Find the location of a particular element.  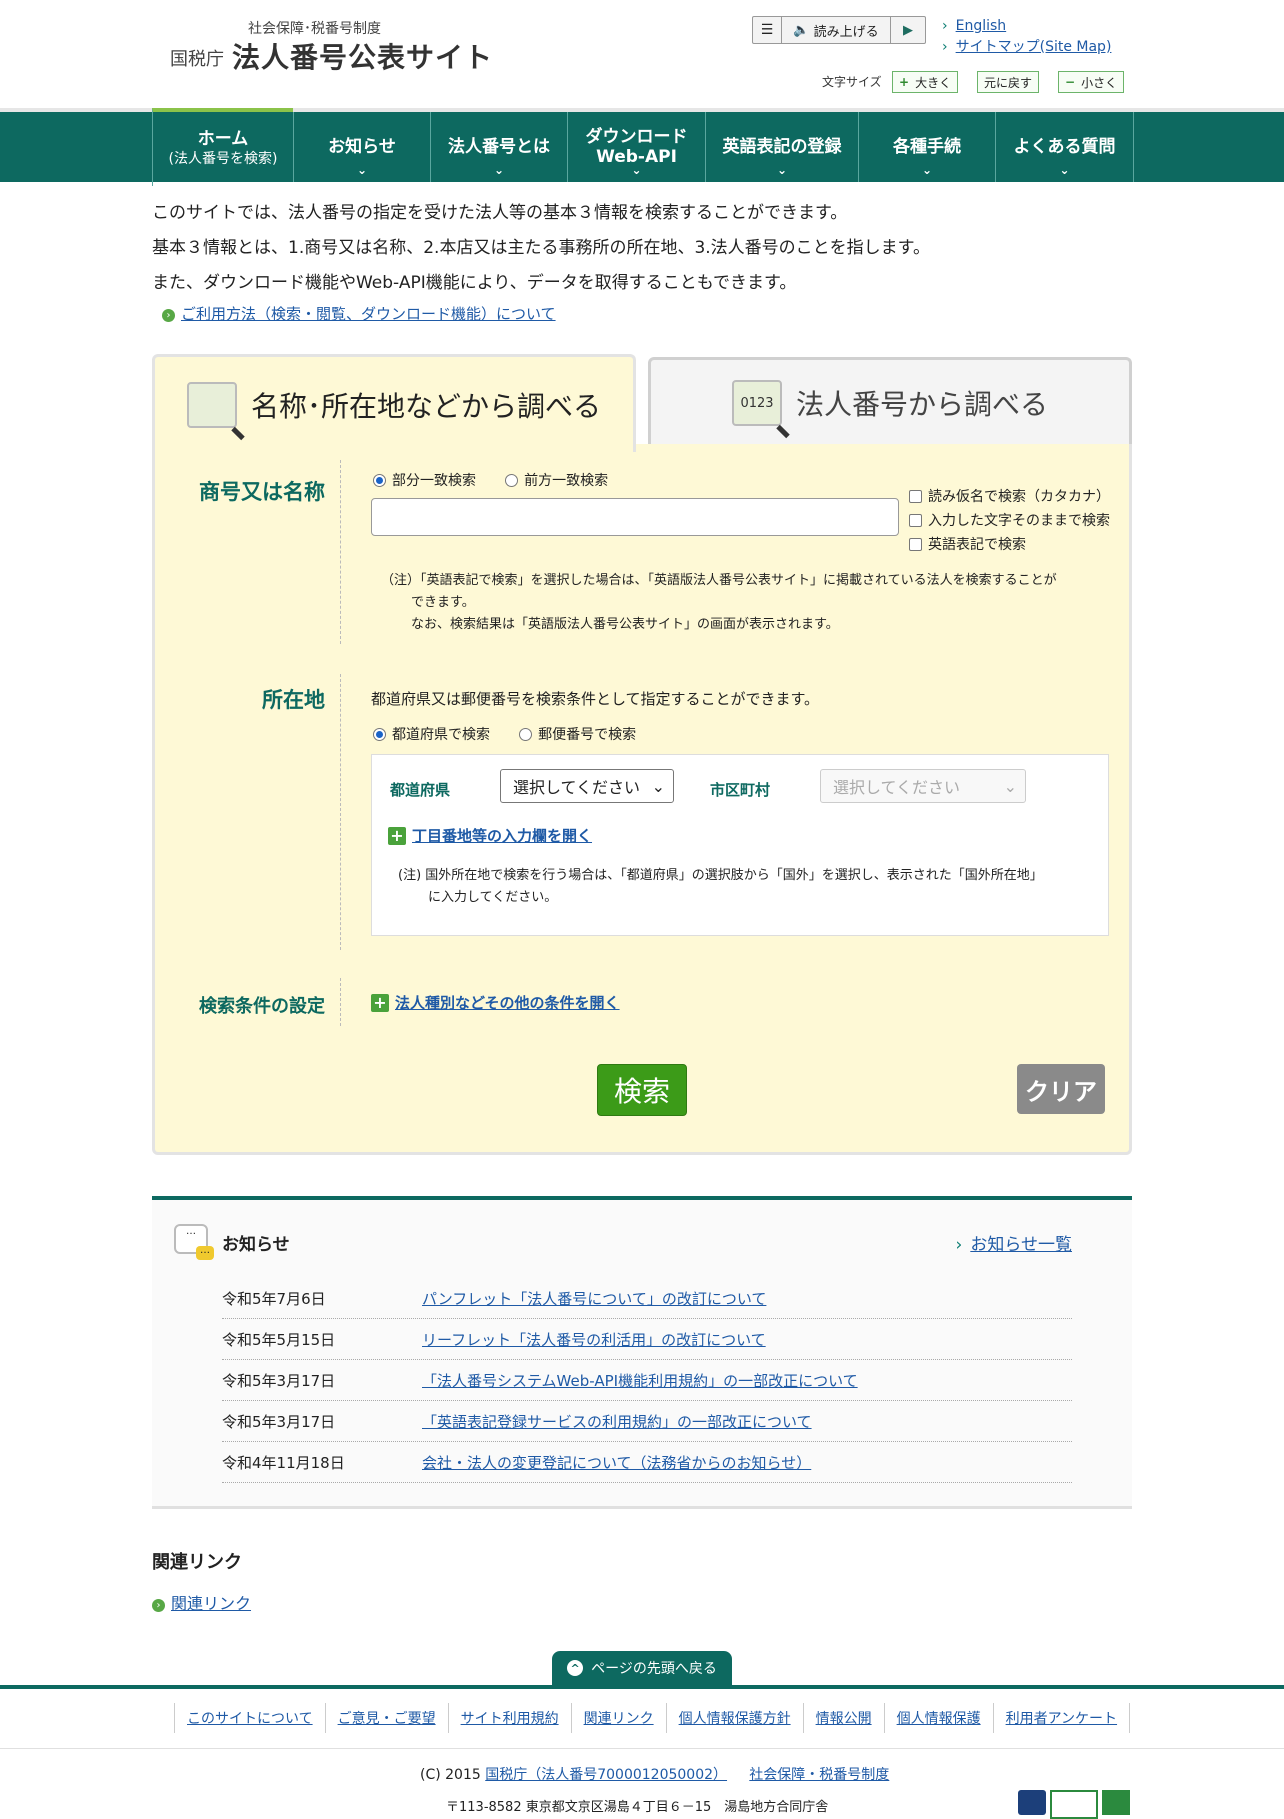

kana-checkbox: 読み仮名で検索（カタカナ） is located at coordinates (1009, 496).